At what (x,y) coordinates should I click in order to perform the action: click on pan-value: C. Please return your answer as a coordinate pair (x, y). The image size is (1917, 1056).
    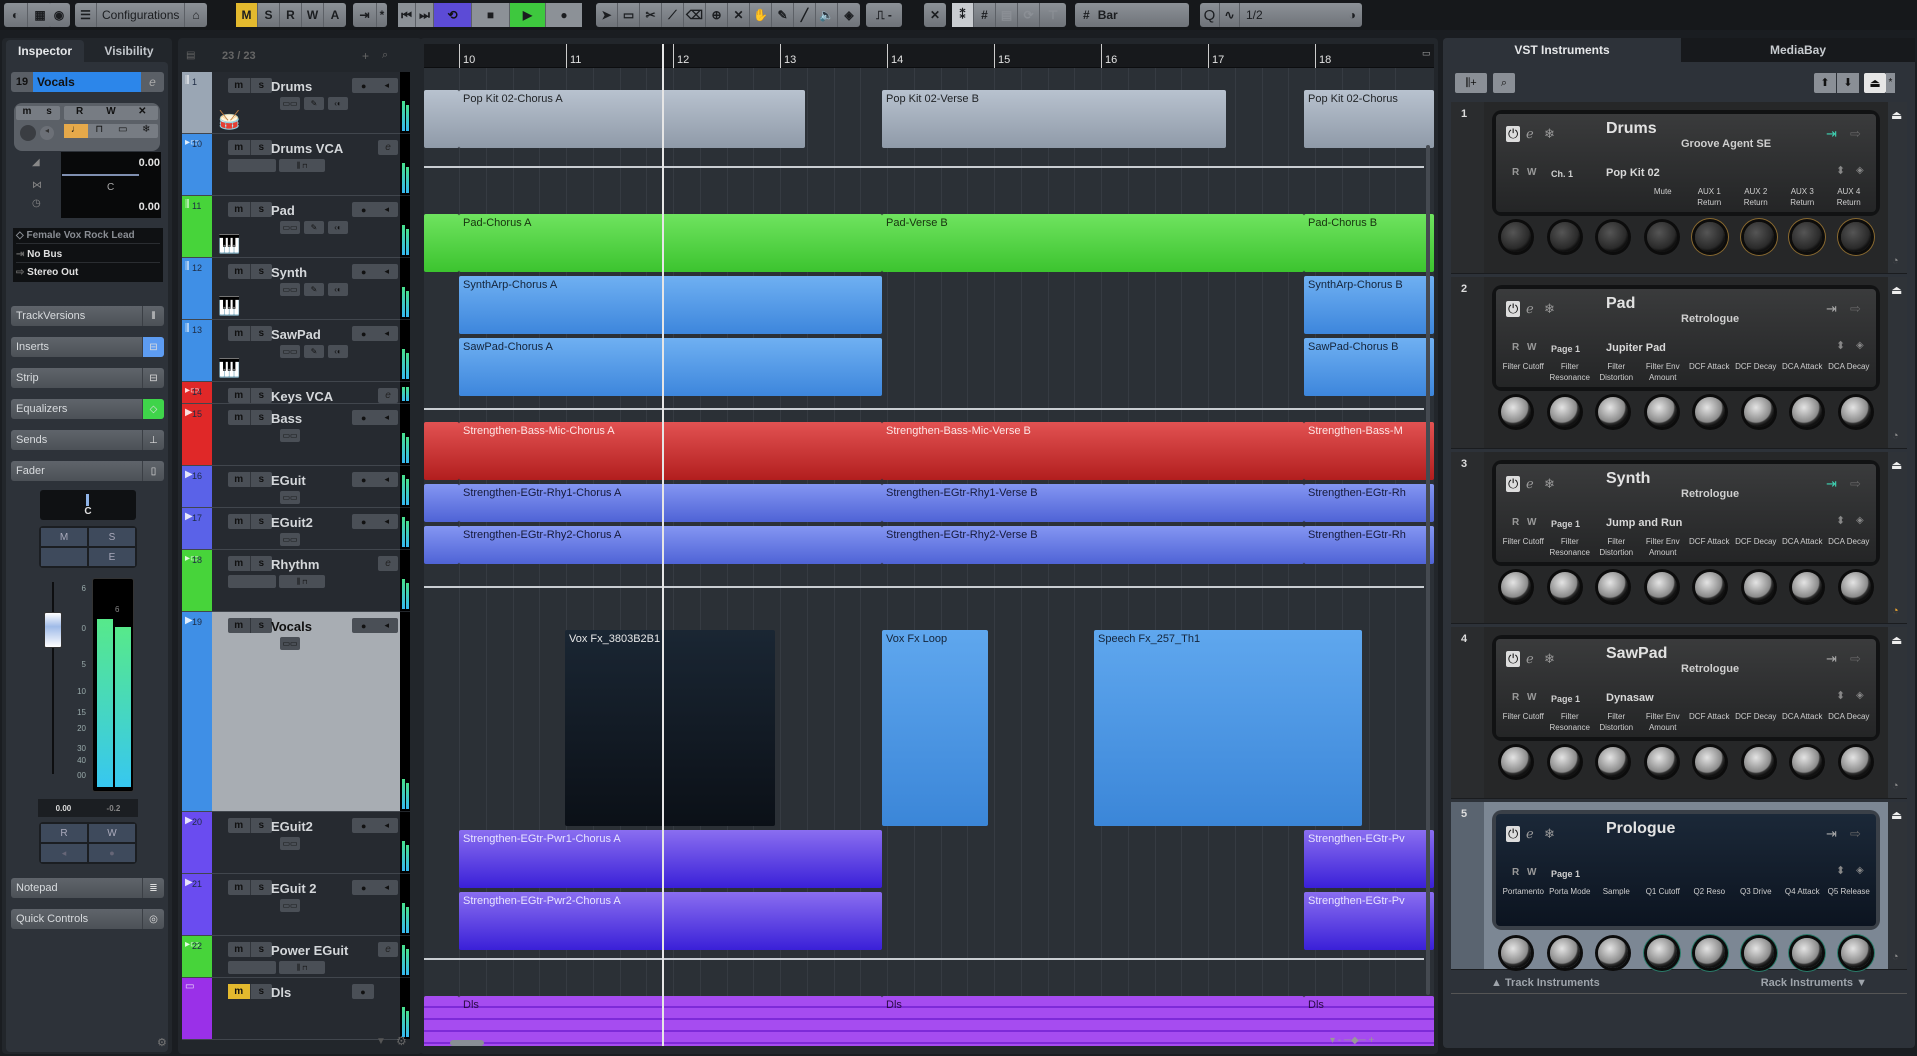
    Looking at the image, I should click on (110, 187).